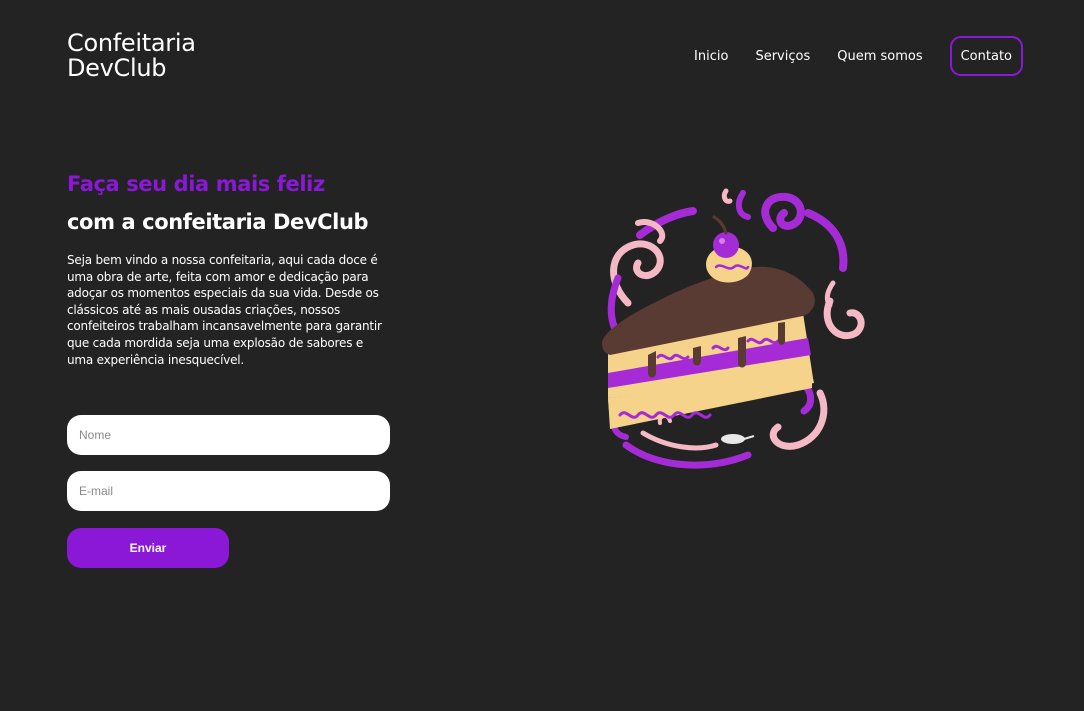  Describe the element at coordinates (711, 56) in the screenshot. I see `nav-link-inicio: Inicio` at that location.